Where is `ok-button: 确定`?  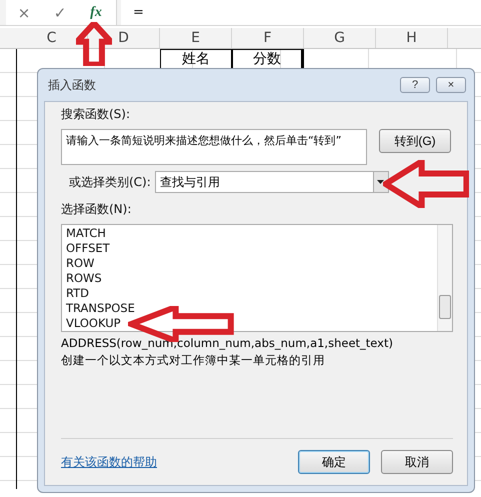 ok-button: 确定 is located at coordinates (334, 462).